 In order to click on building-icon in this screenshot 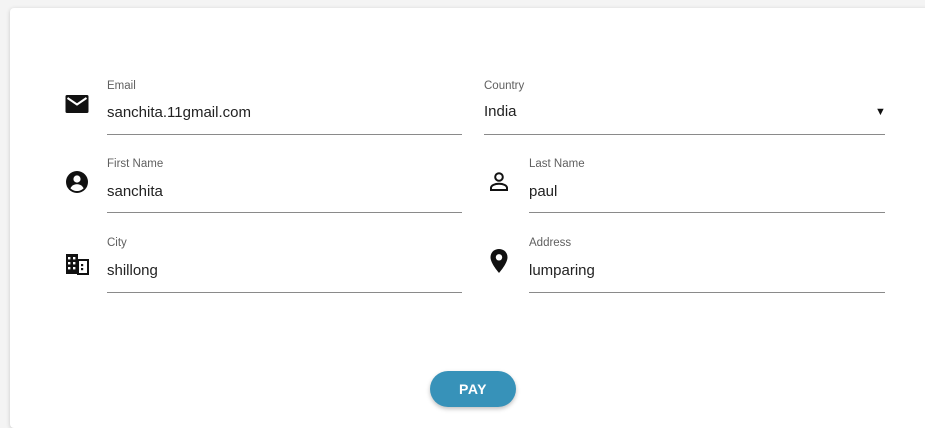, I will do `click(77, 264)`.